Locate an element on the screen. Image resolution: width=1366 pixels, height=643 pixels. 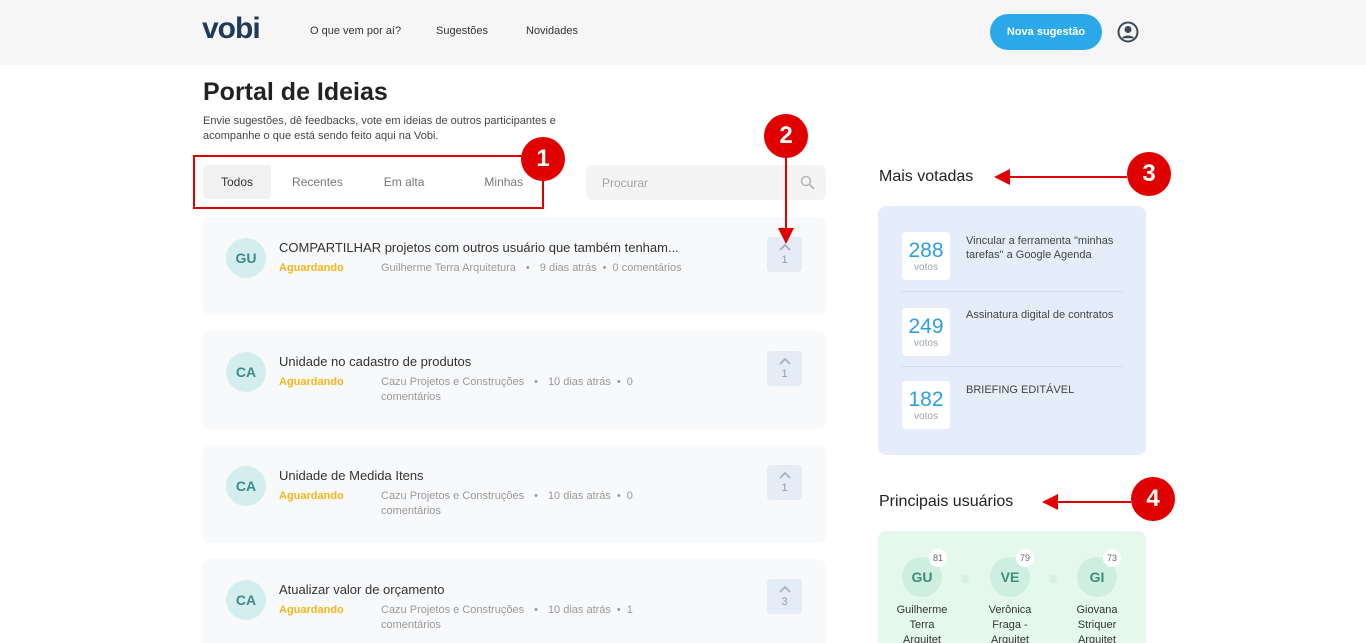
annotation-box-tabs is located at coordinates (368, 182).